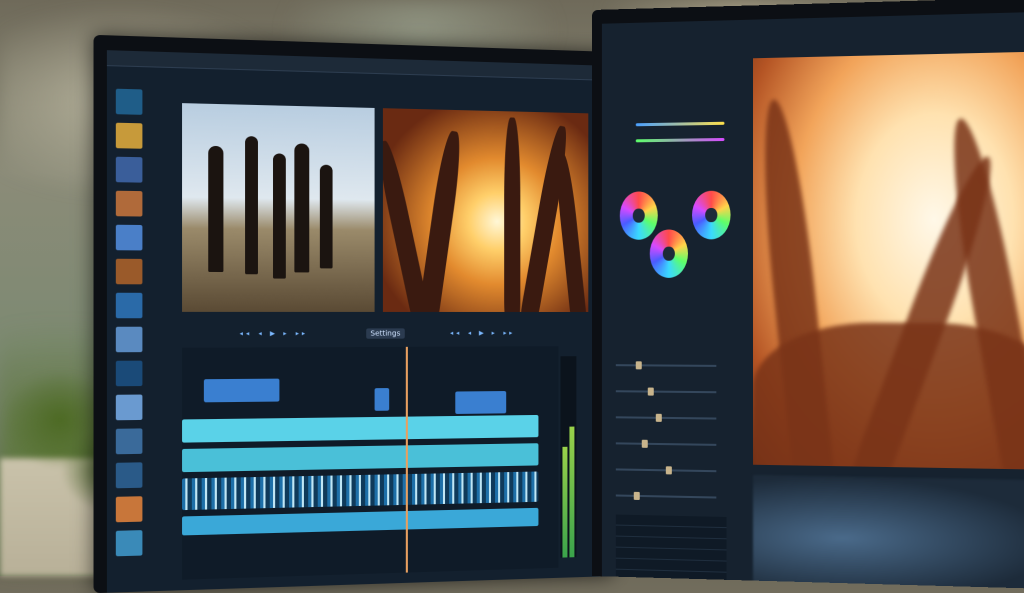 Image resolution: width=1024 pixels, height=593 pixels. I want to click on source-transport-controls: ◂◂ ◂ ▶ ▸ ▸▸, so click(273, 334).